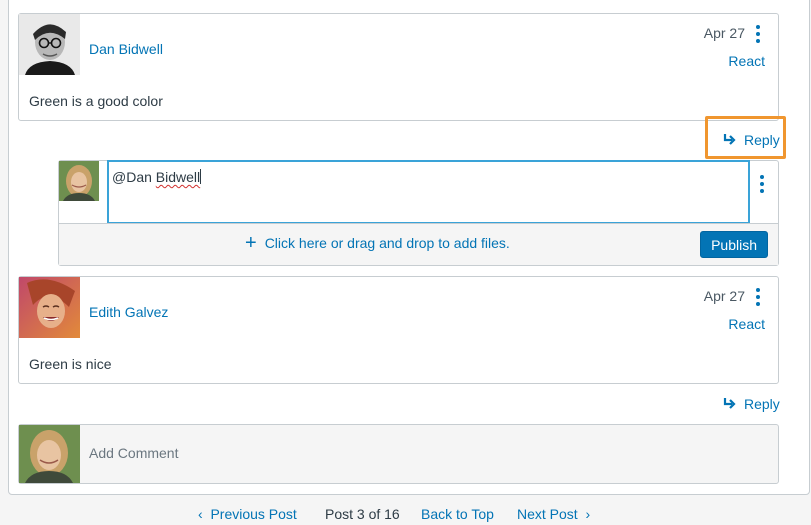 Image resolution: width=811 pixels, height=525 pixels. I want to click on previous-post-label: Previous Post, so click(253, 514).